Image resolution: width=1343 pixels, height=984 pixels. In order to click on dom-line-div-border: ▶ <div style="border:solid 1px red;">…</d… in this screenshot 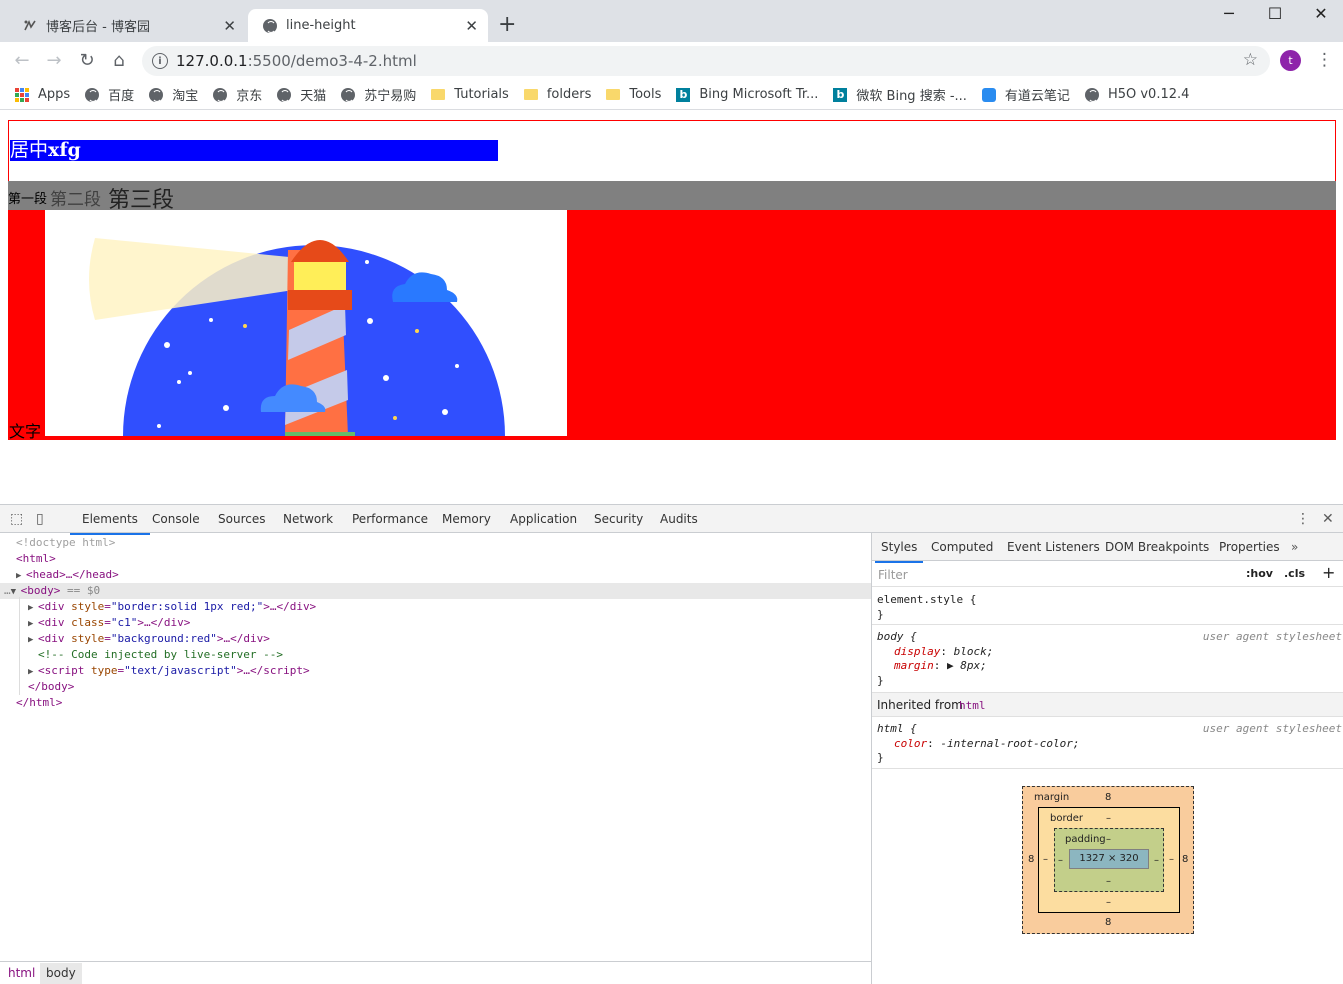, I will do `click(435, 607)`.